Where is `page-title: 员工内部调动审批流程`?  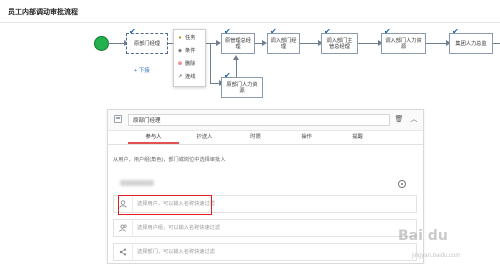
page-title: 员工内部调动审批流程 is located at coordinates (43, 12).